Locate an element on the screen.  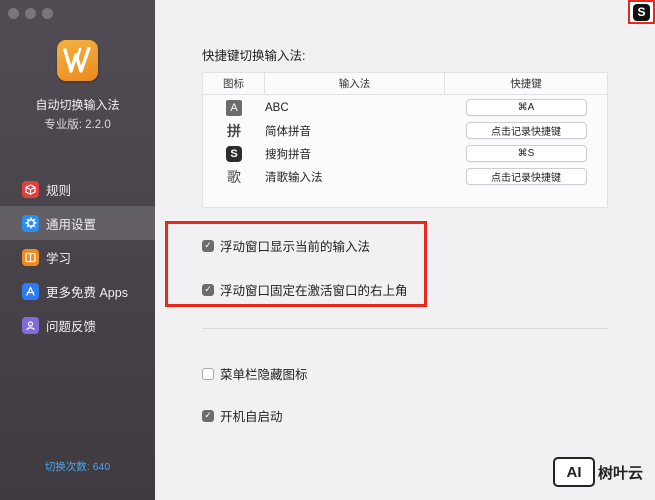
table-header: 图标 输入法 快捷键 is located at coordinates (405, 84).